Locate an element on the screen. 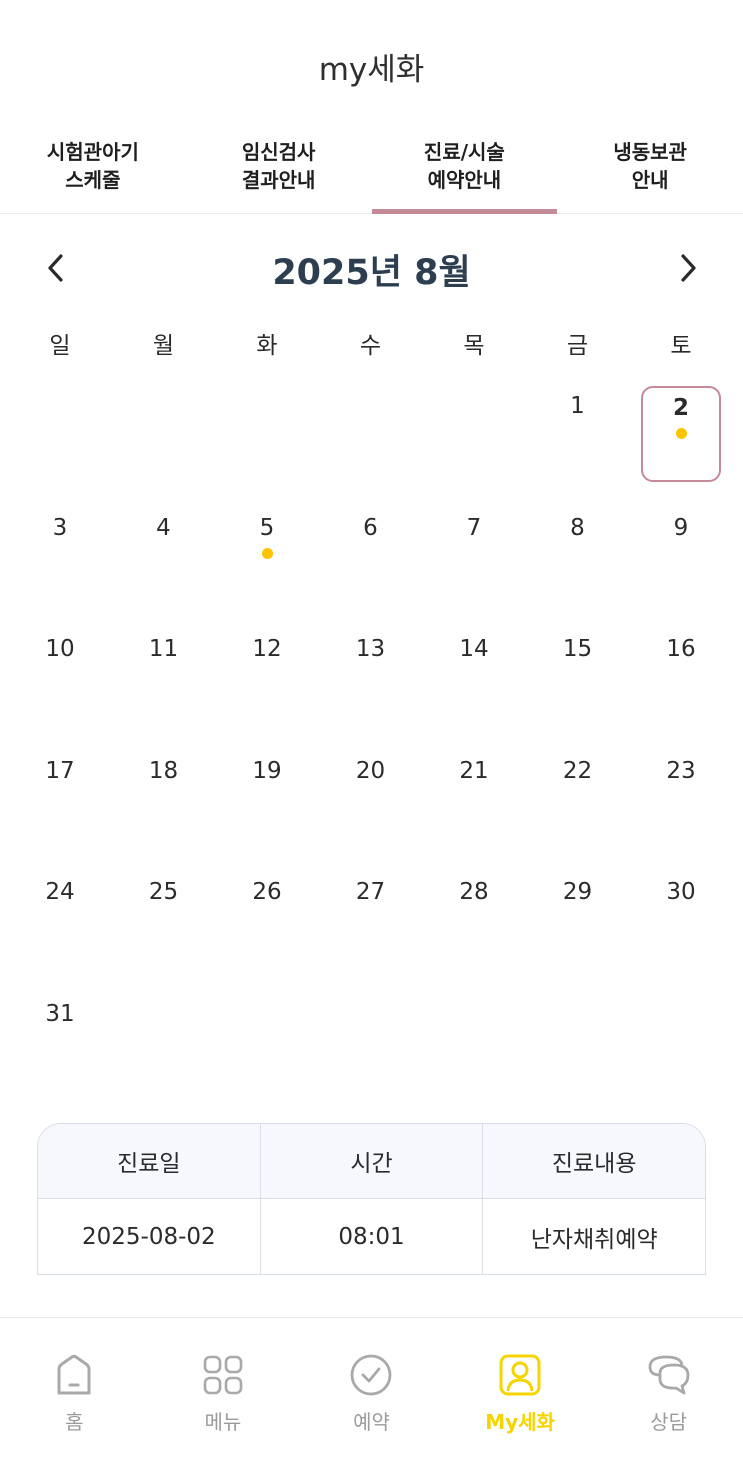 Image resolution: width=743 pixels, height=1477 pixels. weekday-label: 금 is located at coordinates (577, 346).